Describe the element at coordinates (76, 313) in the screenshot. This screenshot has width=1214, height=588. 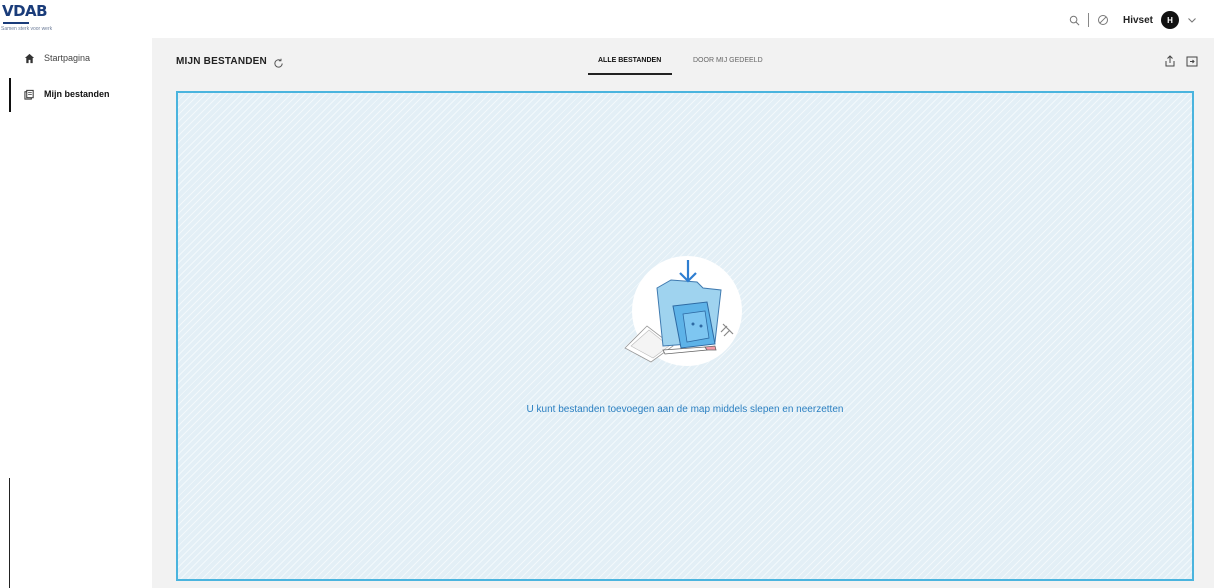
I see `sidebar: Startpagina Mijn bestanden` at that location.